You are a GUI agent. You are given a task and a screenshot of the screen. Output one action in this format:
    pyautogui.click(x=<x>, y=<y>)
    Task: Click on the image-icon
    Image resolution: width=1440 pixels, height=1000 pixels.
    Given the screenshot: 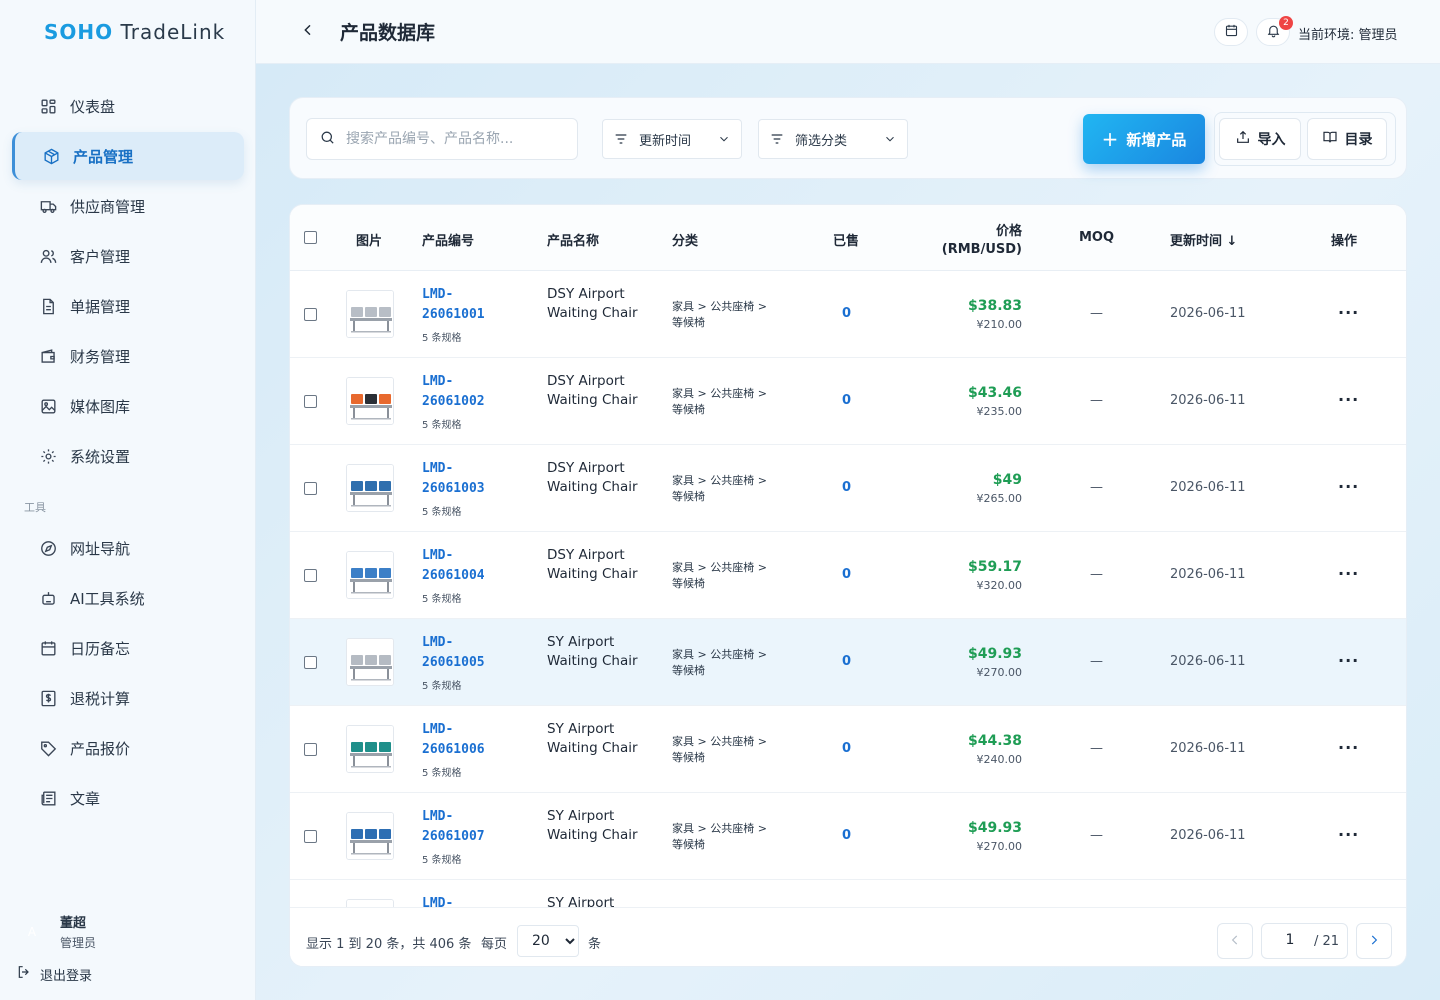 What is the action you would take?
    pyautogui.click(x=48, y=406)
    